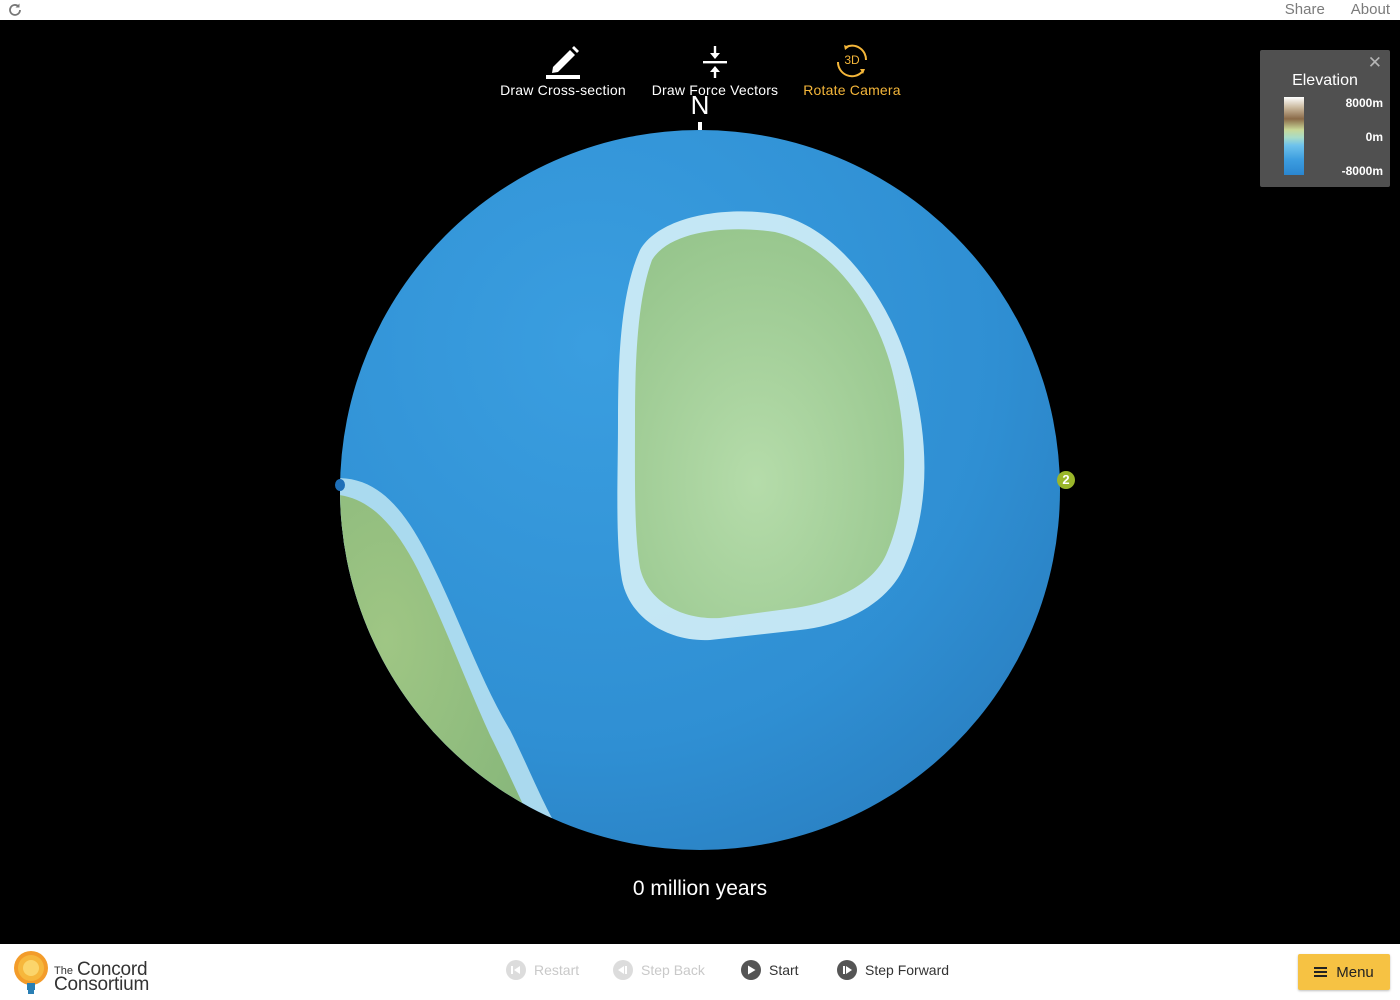  I want to click on force-vectors-icon, so click(715, 62).